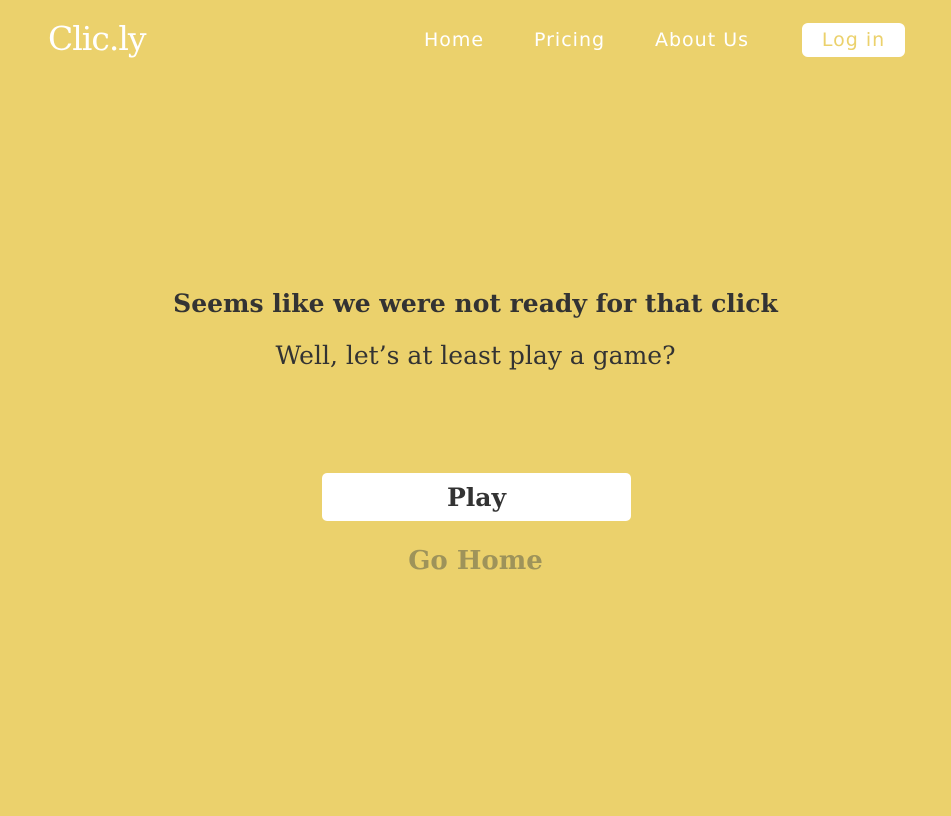 This screenshot has height=816, width=951. What do you see at coordinates (97, 39) in the screenshot?
I see `logo: Clic.ly` at bounding box center [97, 39].